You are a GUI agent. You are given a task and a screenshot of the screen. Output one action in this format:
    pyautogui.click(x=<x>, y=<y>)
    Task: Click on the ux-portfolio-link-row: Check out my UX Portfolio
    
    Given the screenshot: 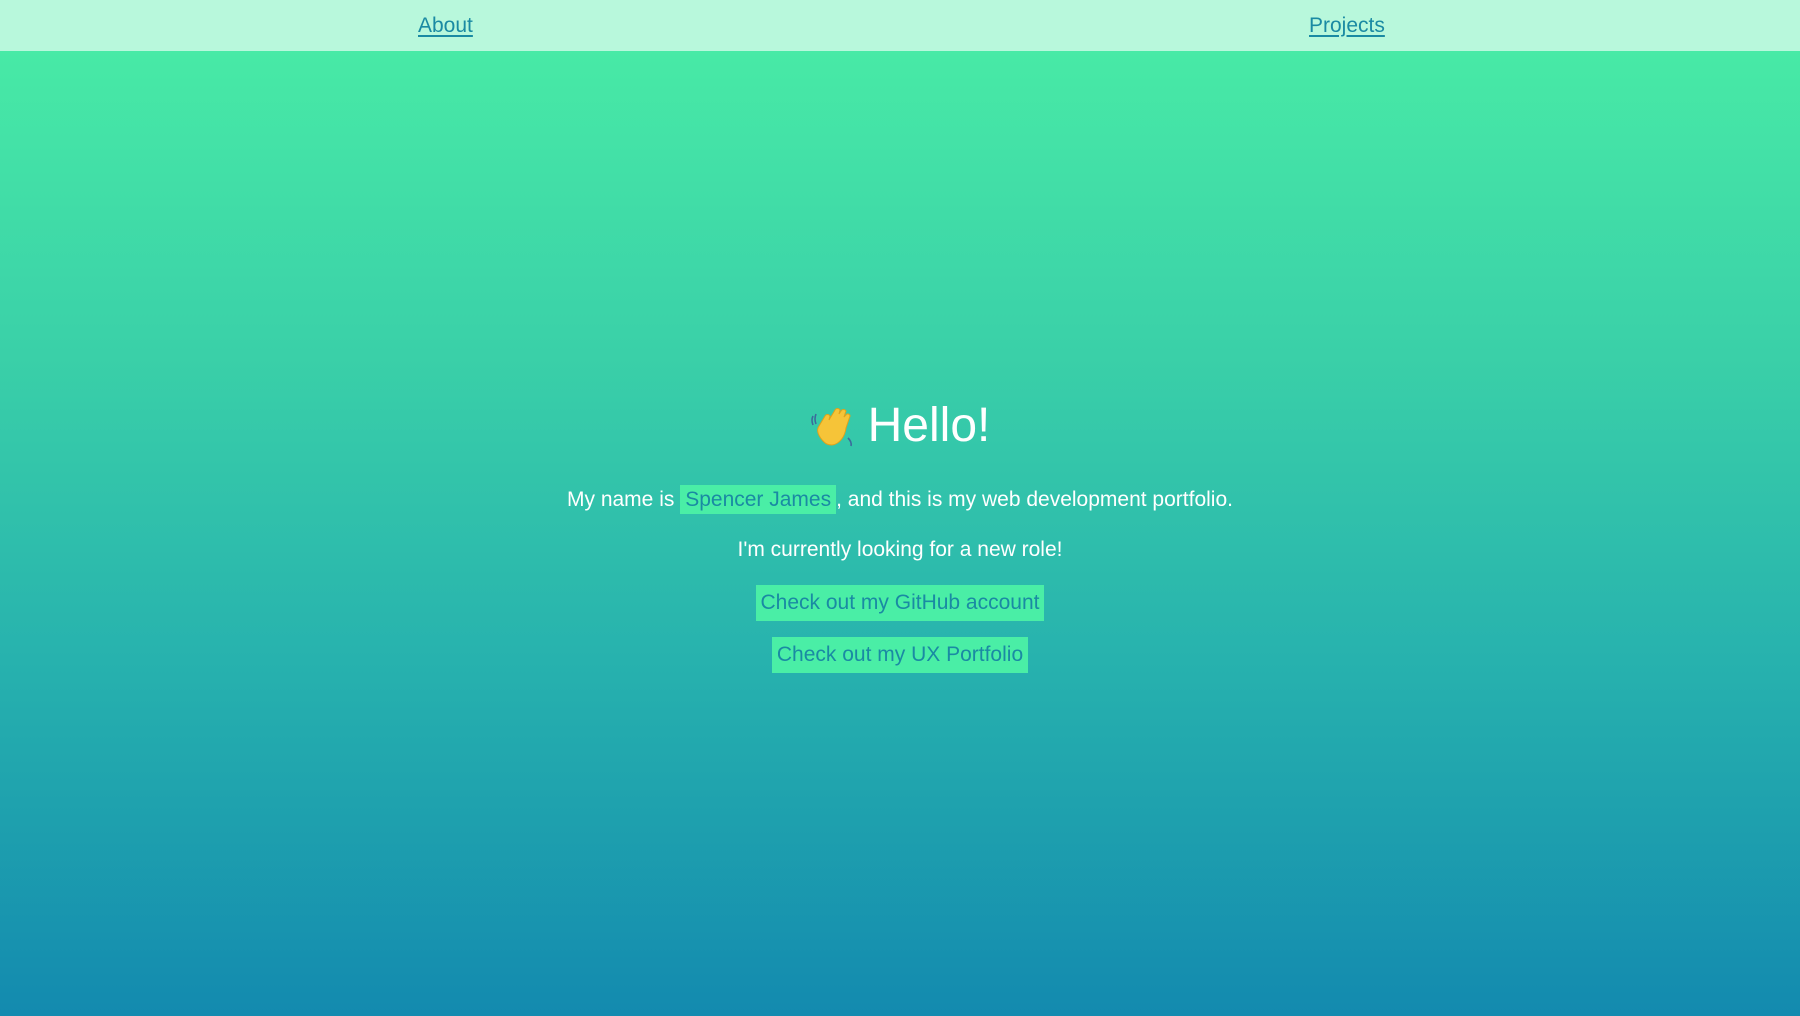 What is the action you would take?
    pyautogui.click(x=900, y=655)
    